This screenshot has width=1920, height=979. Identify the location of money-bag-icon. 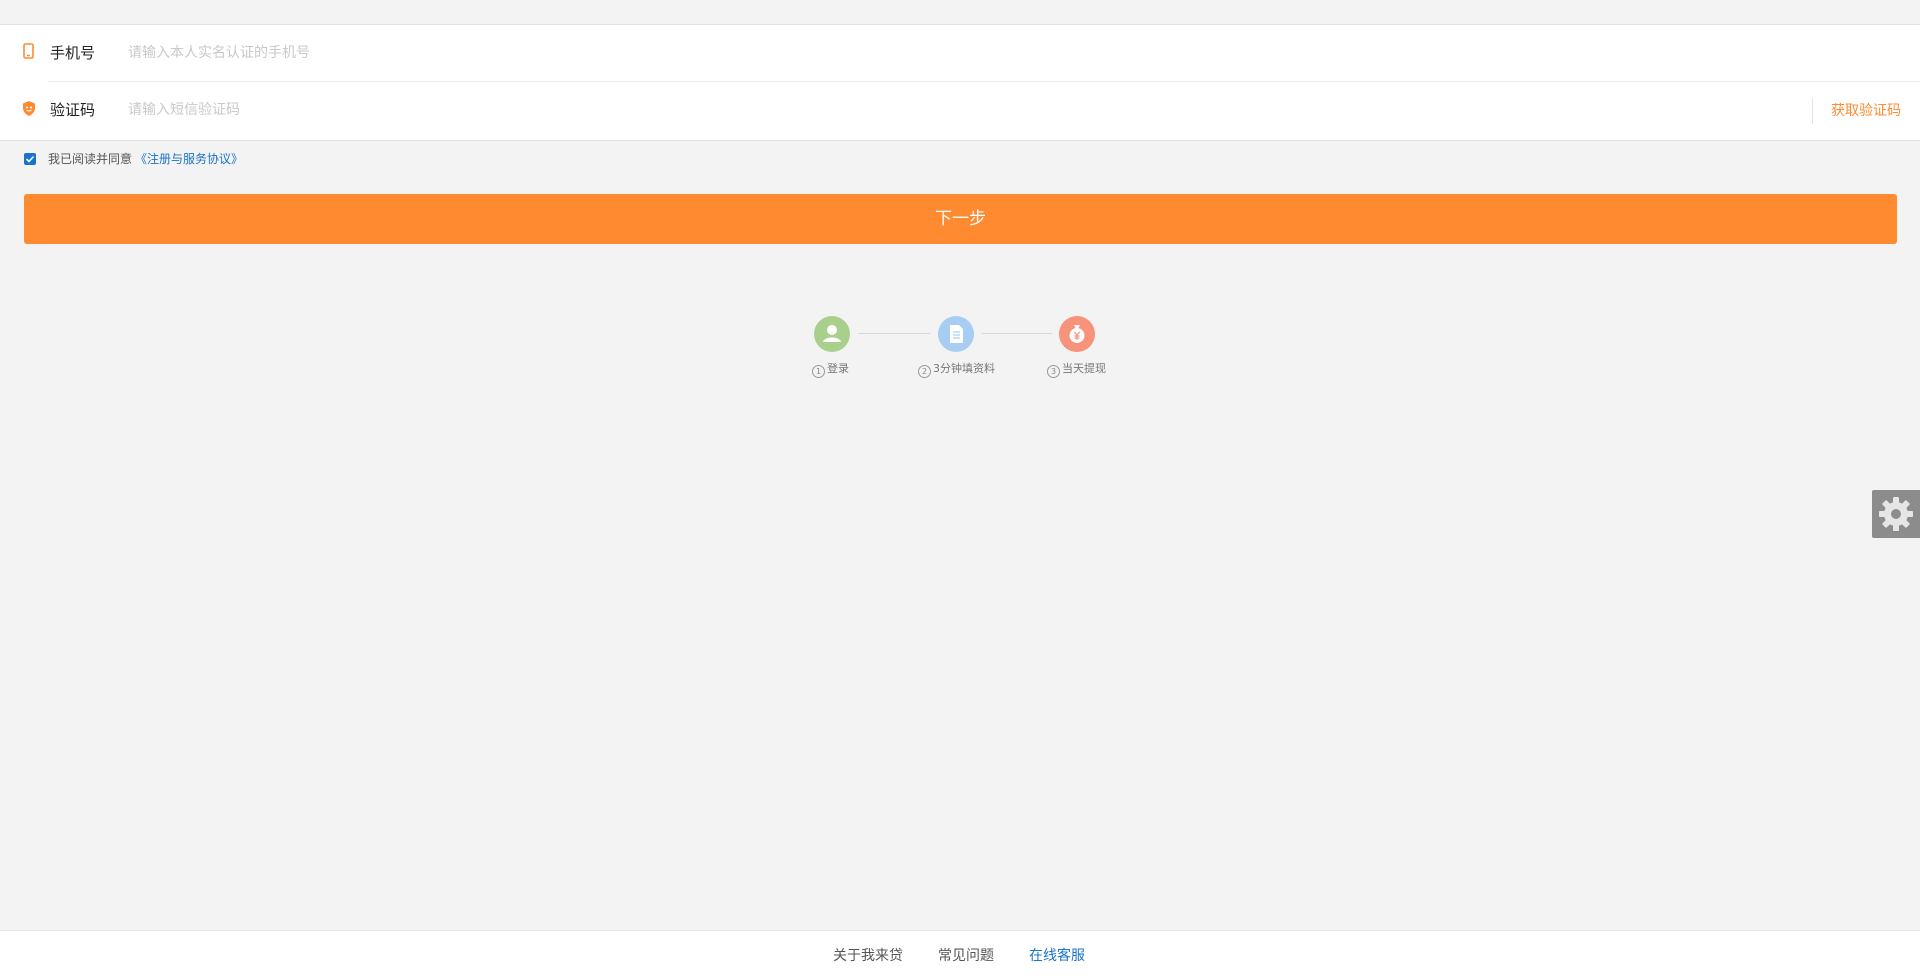
(1077, 334).